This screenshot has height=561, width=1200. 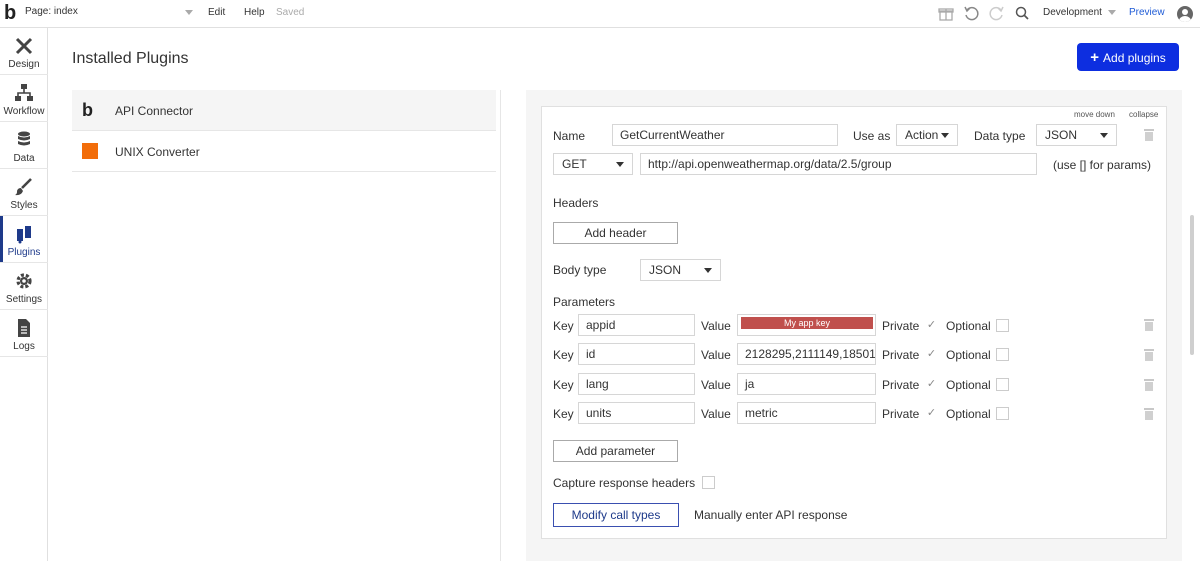 I want to click on gift-icon, so click(x=946, y=14).